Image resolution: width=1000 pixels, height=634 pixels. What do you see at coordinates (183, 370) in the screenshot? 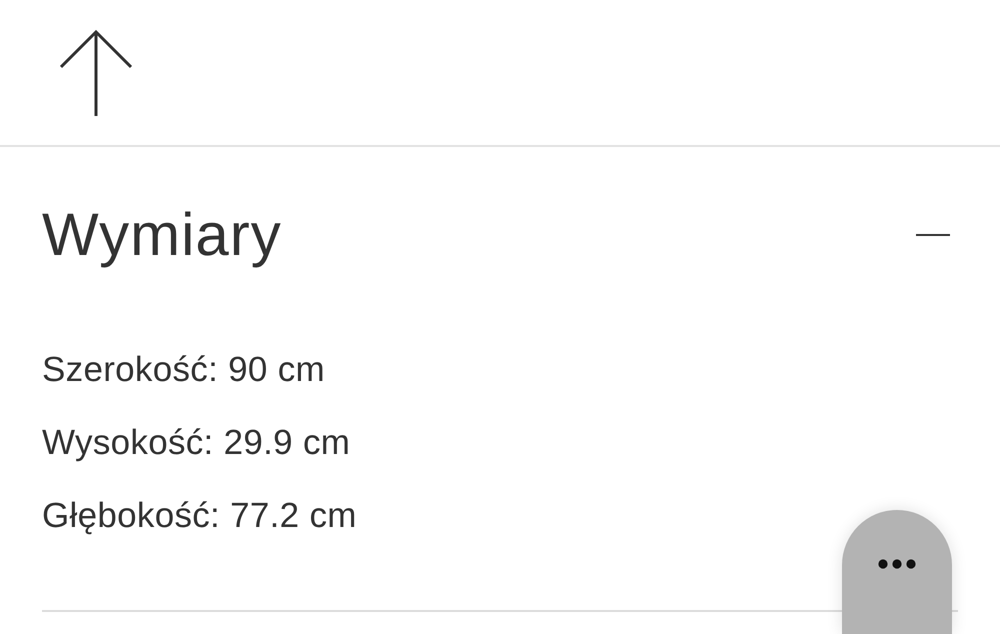
I see `dimension-text: Szerokość: 90 cm` at bounding box center [183, 370].